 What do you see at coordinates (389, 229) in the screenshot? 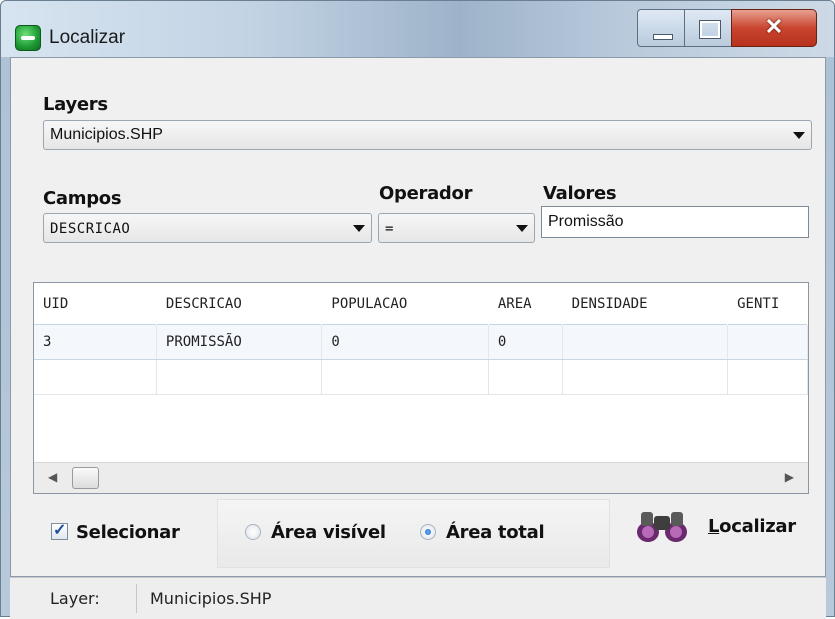
I see `operador-selected-value: =` at bounding box center [389, 229].